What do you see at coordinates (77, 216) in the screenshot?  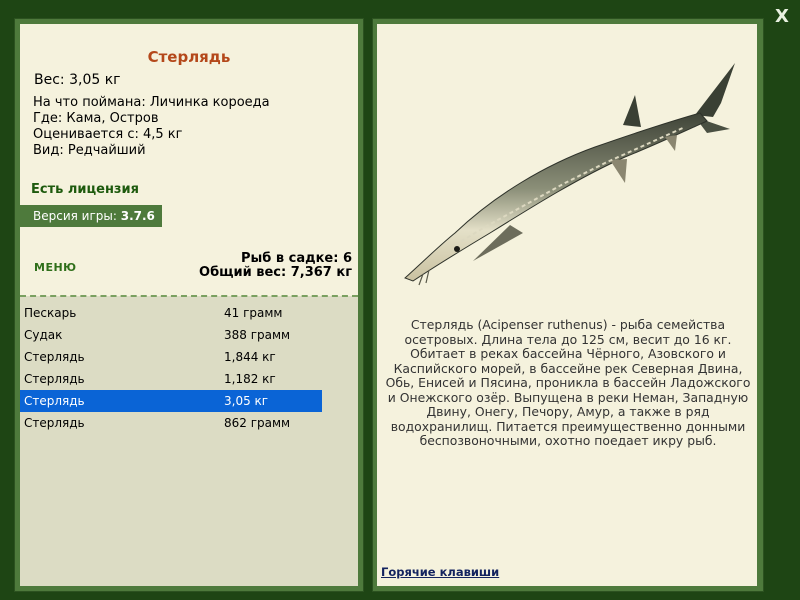 I see `version-label: Версия игры:` at bounding box center [77, 216].